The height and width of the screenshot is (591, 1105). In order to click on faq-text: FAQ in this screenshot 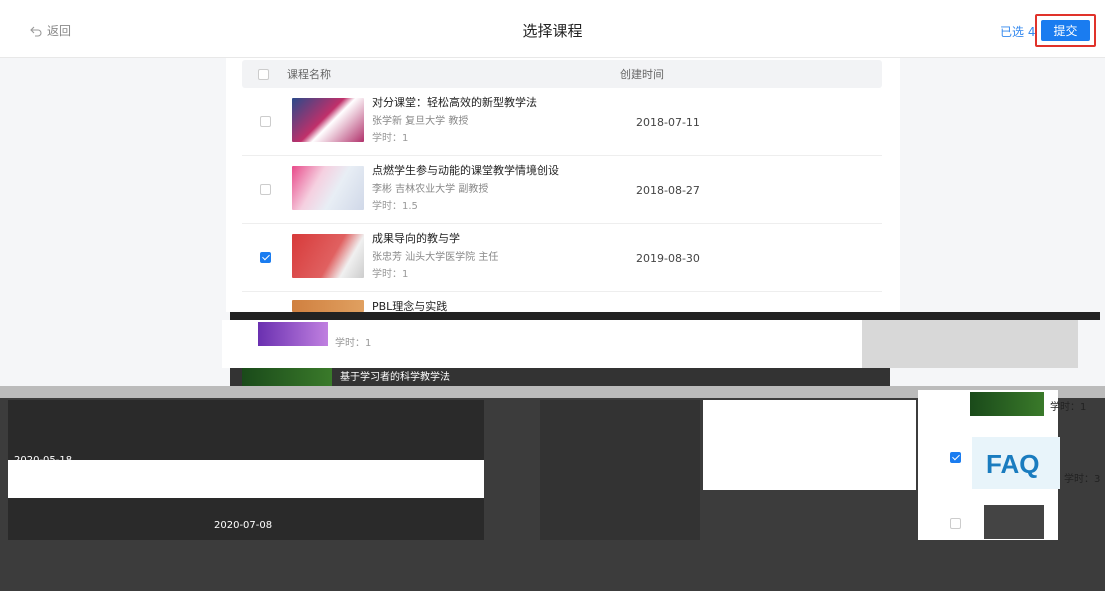, I will do `click(1013, 464)`.